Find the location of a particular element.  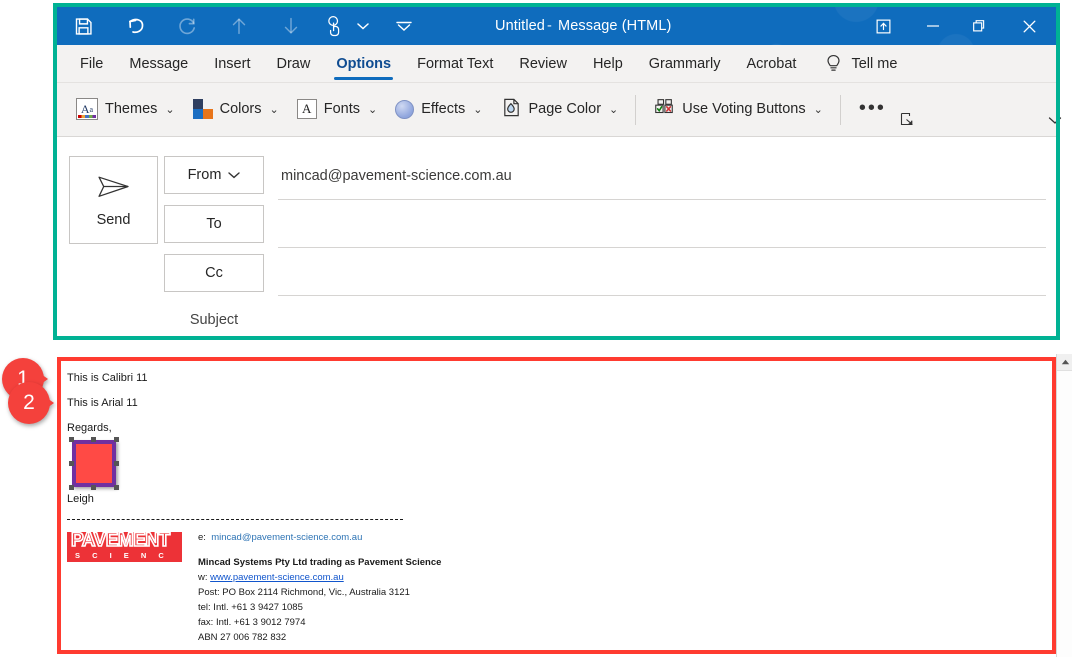

body-line-regards: Regards, is located at coordinates (89, 428).